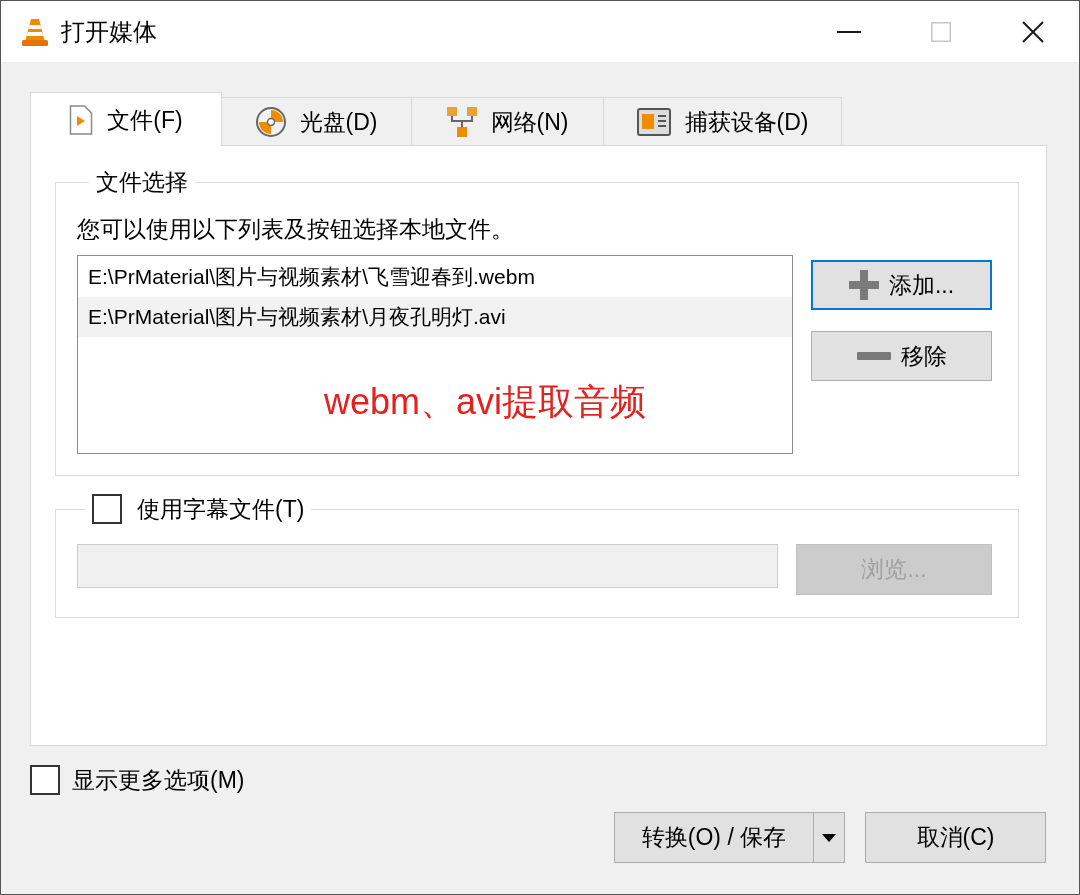 This screenshot has width=1080, height=895. I want to click on remove-button: 移除, so click(901, 356).